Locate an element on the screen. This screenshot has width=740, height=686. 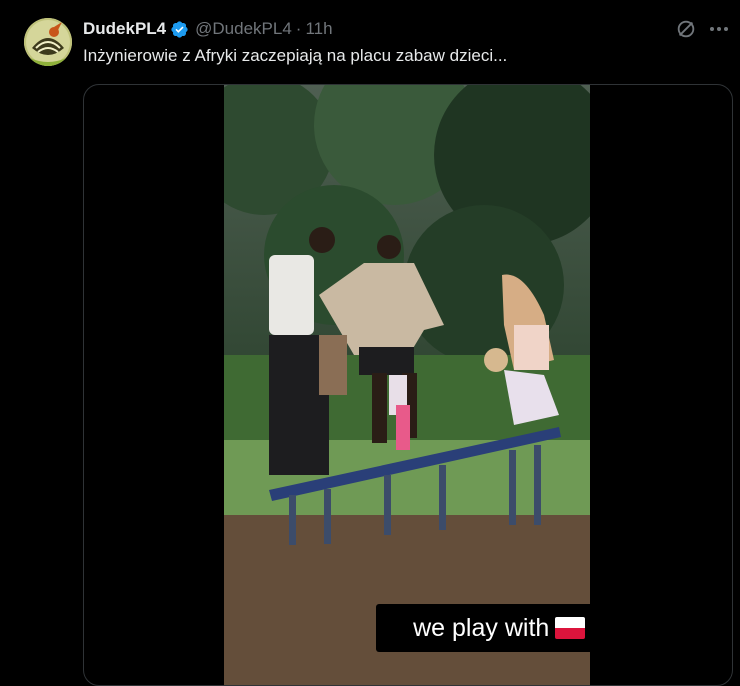
tweet-header: DudekPL4 @DudekPL4 · 11h is located at coordinates (208, 29).